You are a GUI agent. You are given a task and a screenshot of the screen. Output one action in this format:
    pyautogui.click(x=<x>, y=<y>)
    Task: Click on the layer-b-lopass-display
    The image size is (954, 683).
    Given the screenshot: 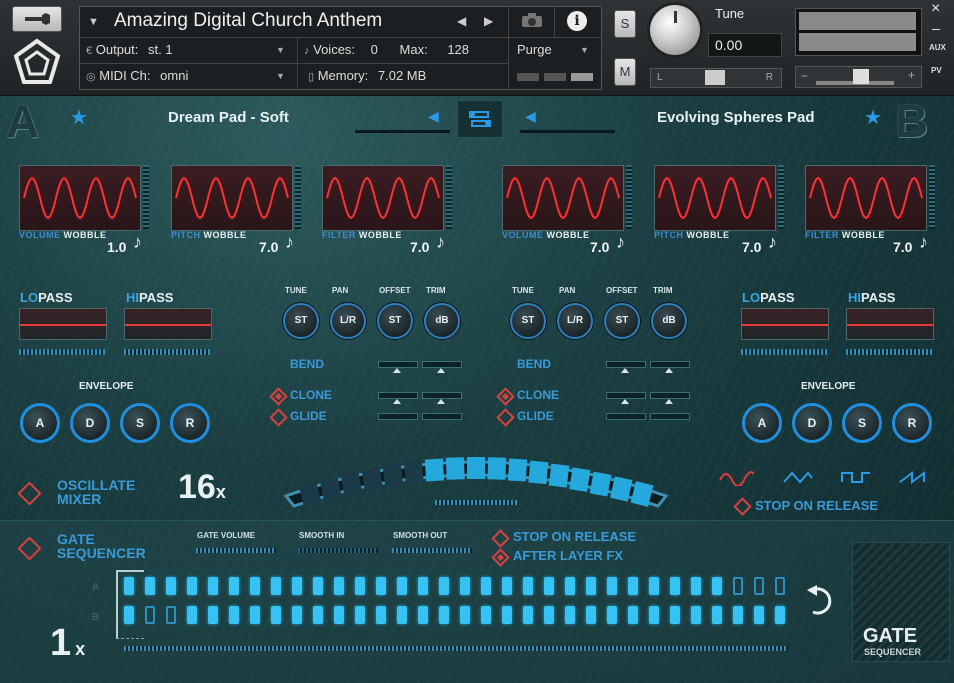 What is the action you would take?
    pyautogui.click(x=785, y=324)
    